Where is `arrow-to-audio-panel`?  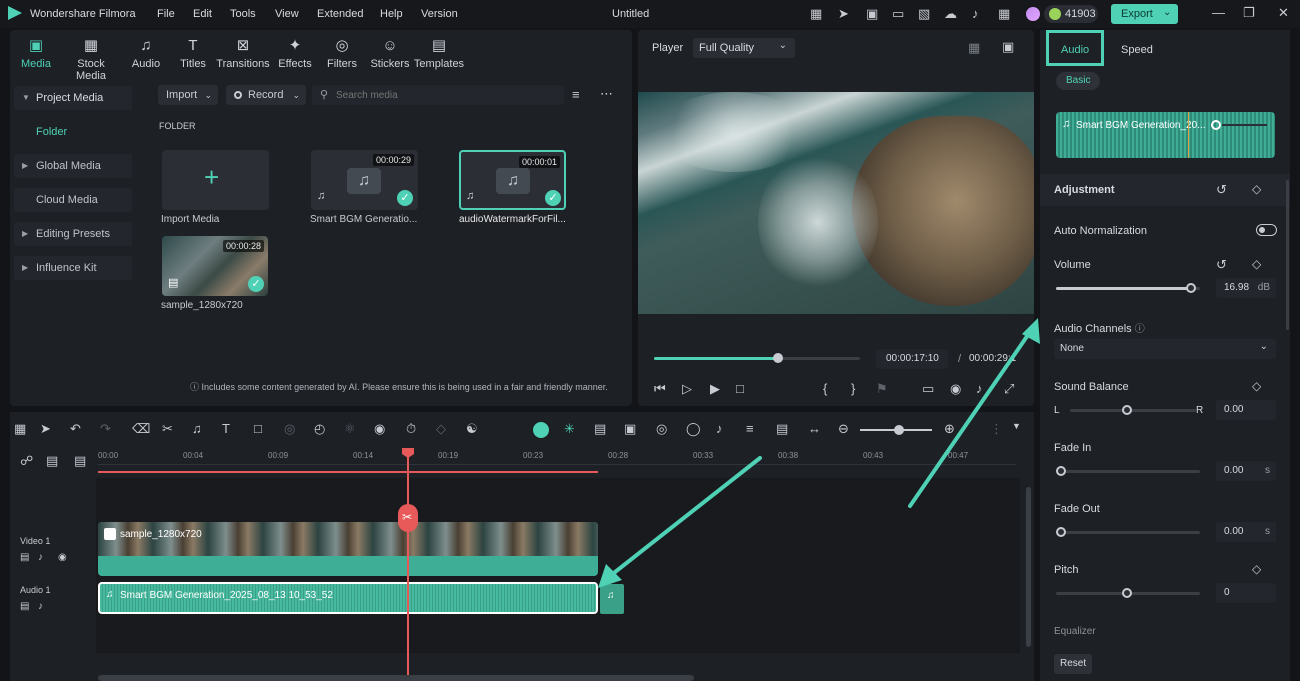 arrow-to-audio-panel is located at coordinates (970, 419).